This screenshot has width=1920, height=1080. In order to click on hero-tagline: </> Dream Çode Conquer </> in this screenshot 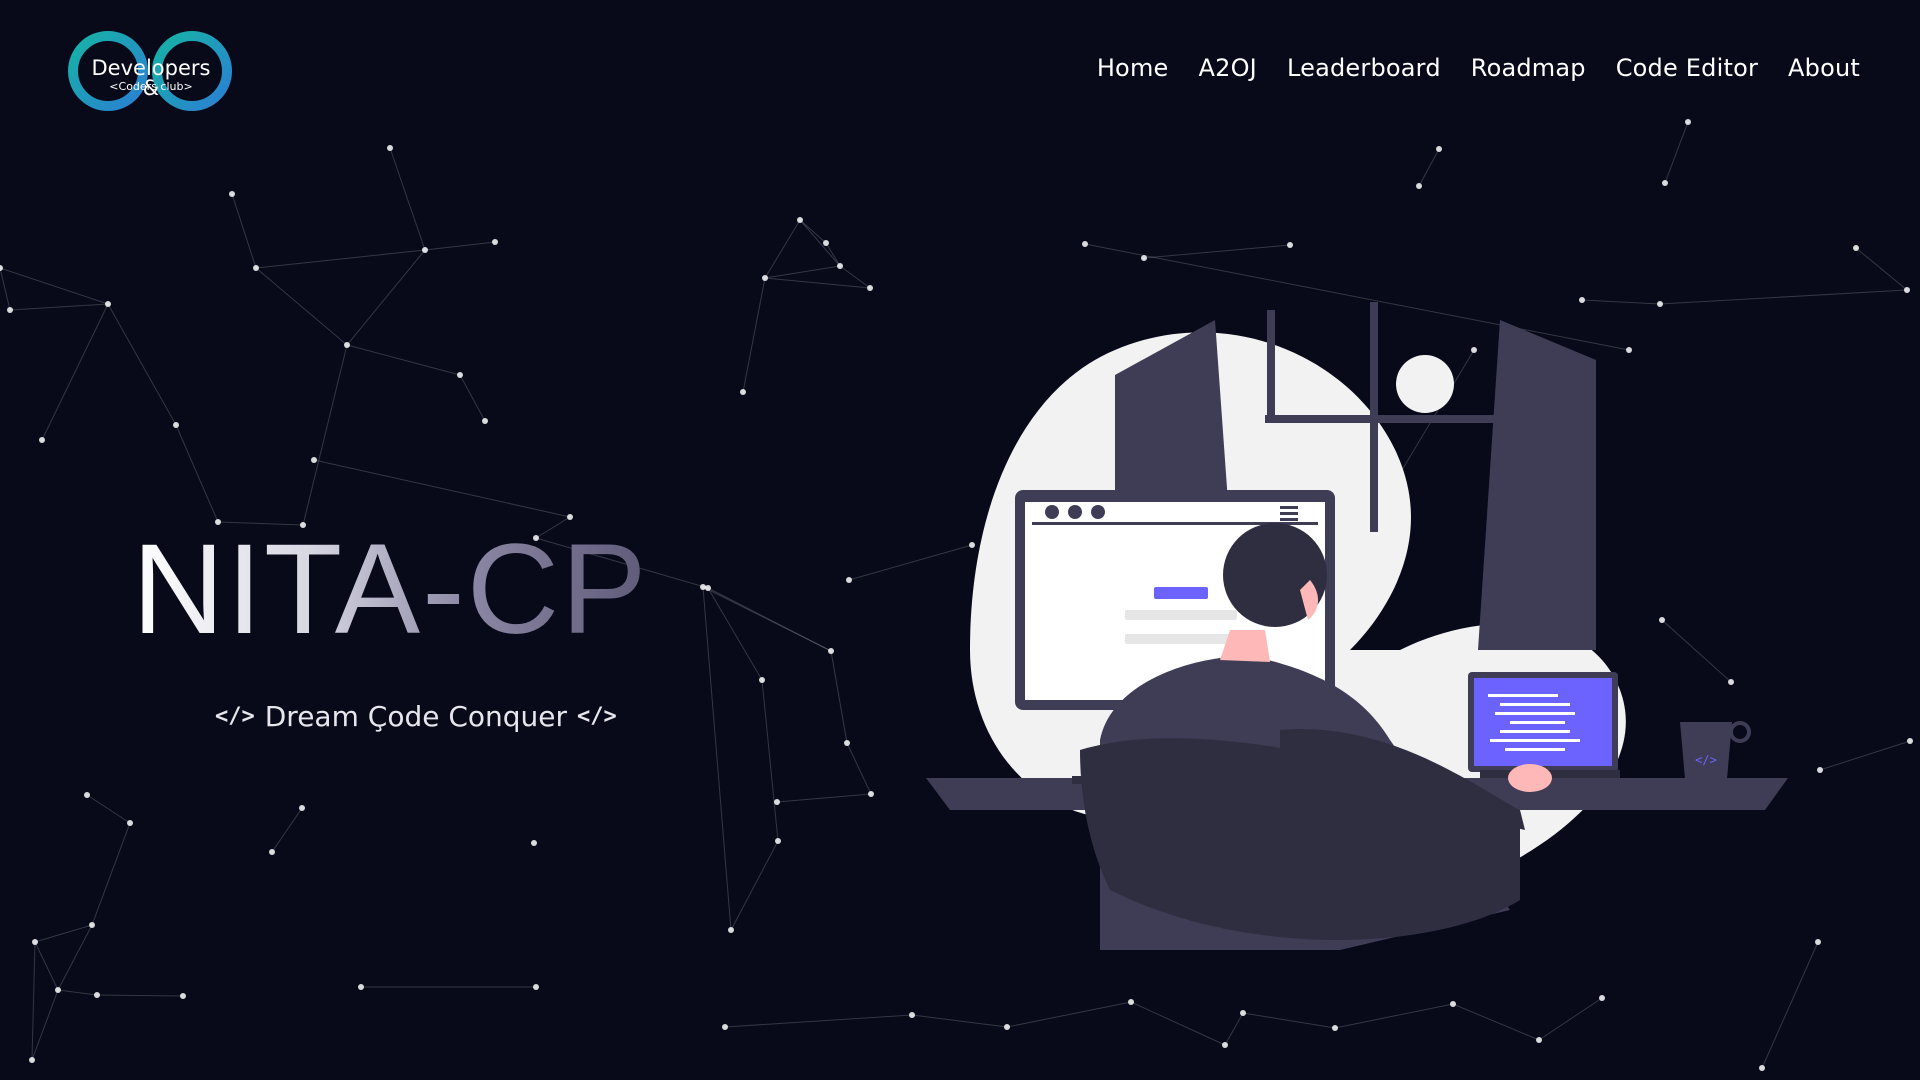, I will do `click(416, 716)`.